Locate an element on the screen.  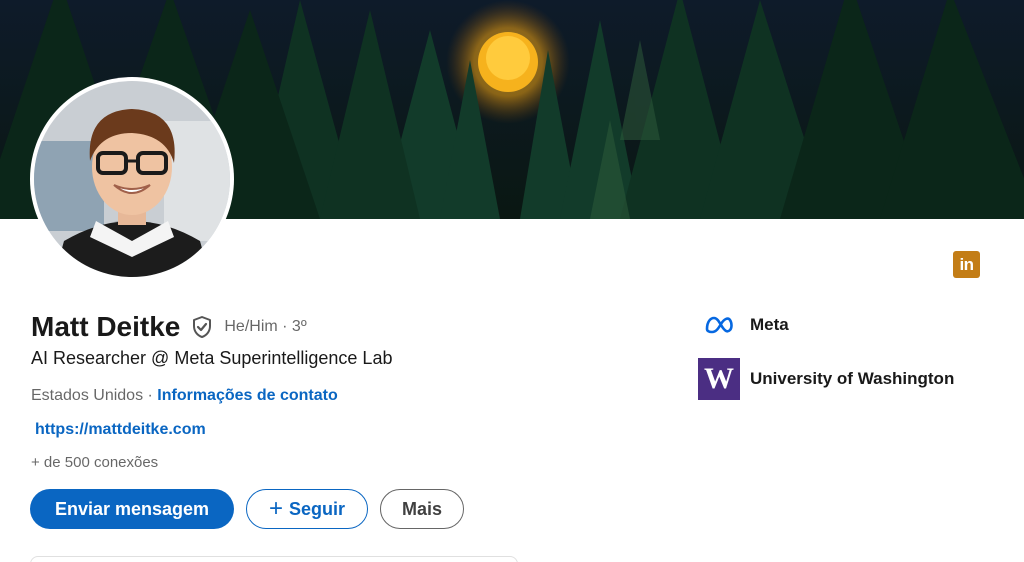
plus-icon: + is located at coordinates (275, 508).